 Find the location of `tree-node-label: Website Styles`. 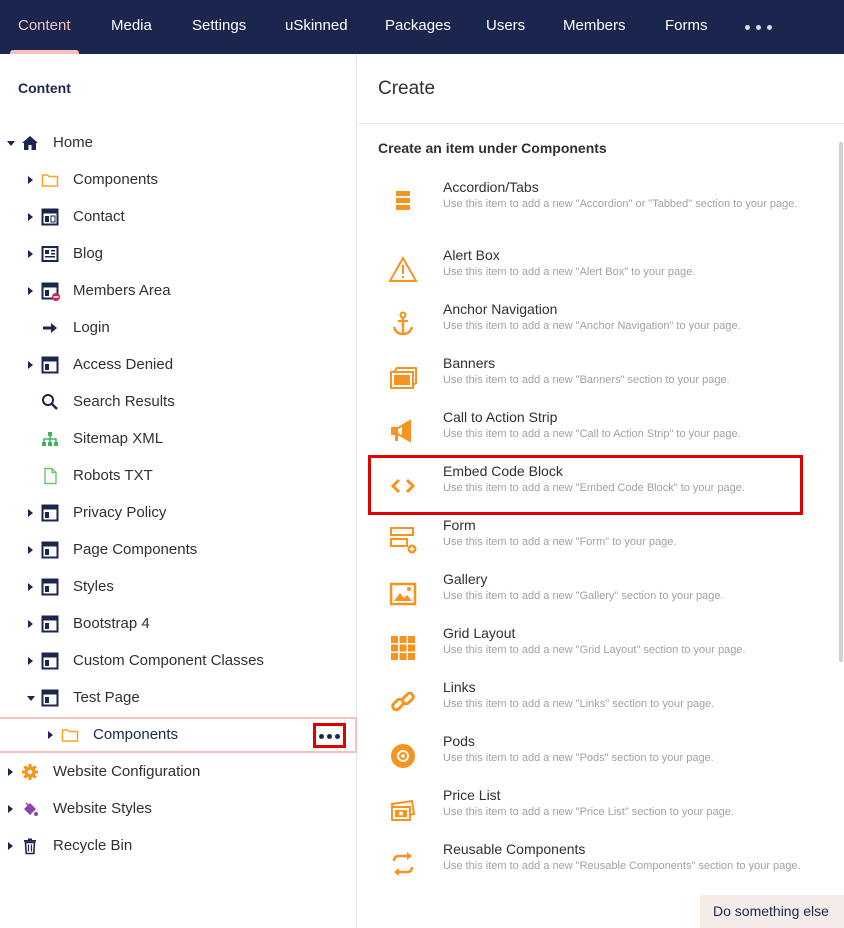

tree-node-label: Website Styles is located at coordinates (102, 808).